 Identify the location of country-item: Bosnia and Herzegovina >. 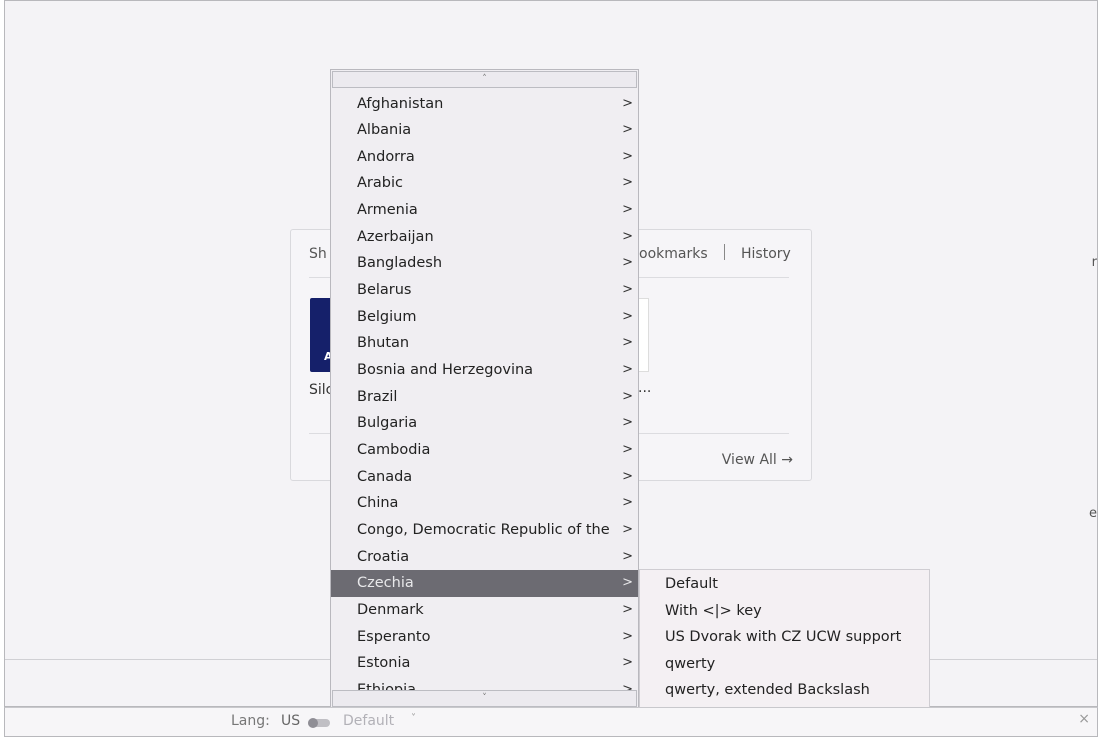
(484, 370).